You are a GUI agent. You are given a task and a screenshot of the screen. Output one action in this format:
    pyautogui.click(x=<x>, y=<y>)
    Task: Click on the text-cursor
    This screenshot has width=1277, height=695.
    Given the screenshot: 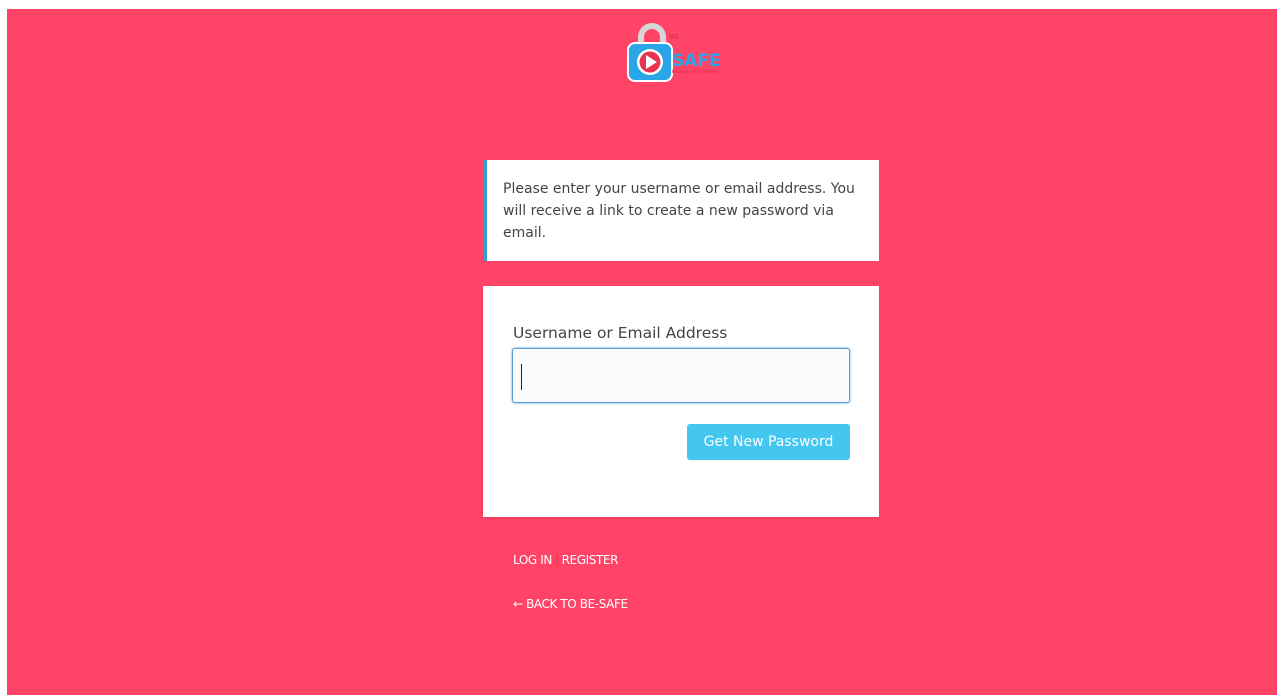 What is the action you would take?
    pyautogui.click(x=521, y=377)
    